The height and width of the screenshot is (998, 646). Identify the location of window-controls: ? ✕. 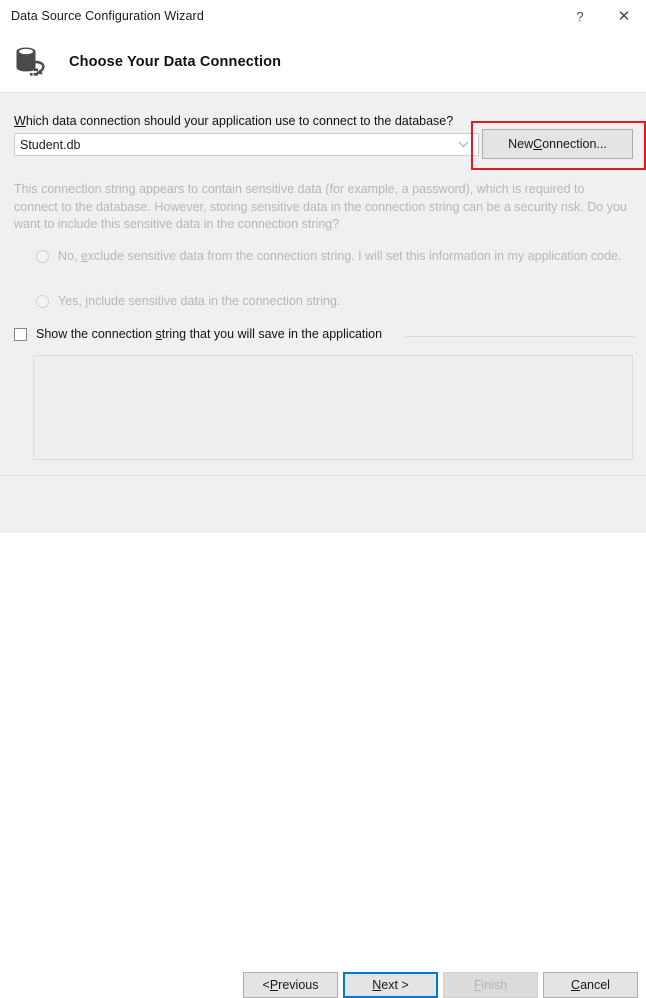
(602, 16).